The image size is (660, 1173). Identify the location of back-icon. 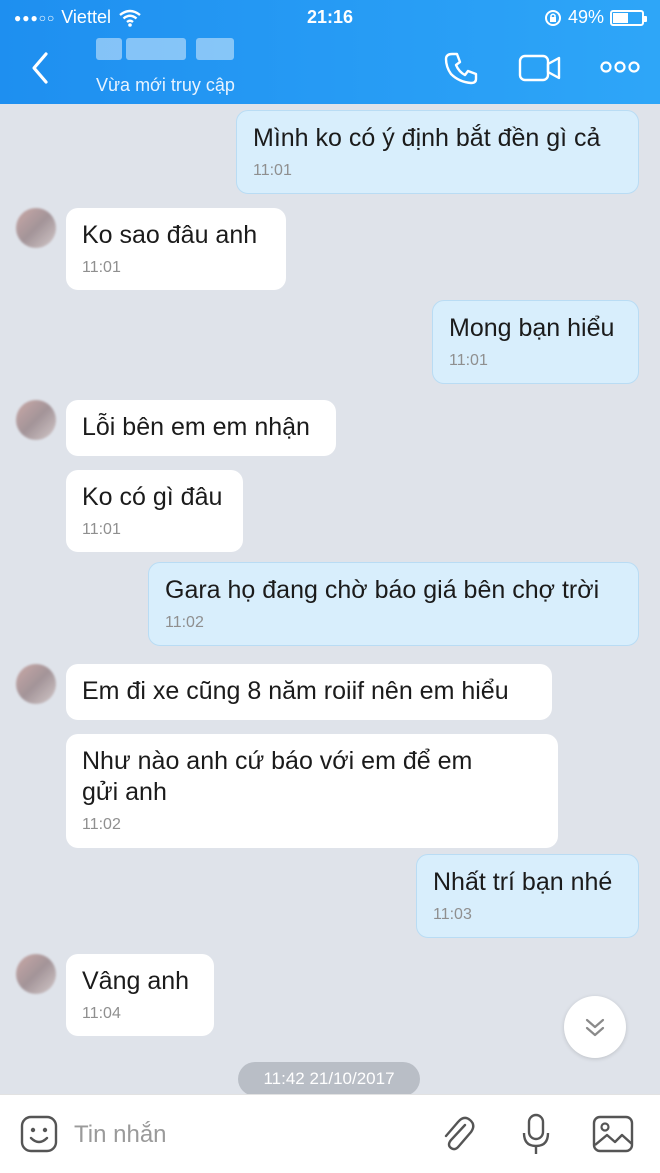
(41, 68).